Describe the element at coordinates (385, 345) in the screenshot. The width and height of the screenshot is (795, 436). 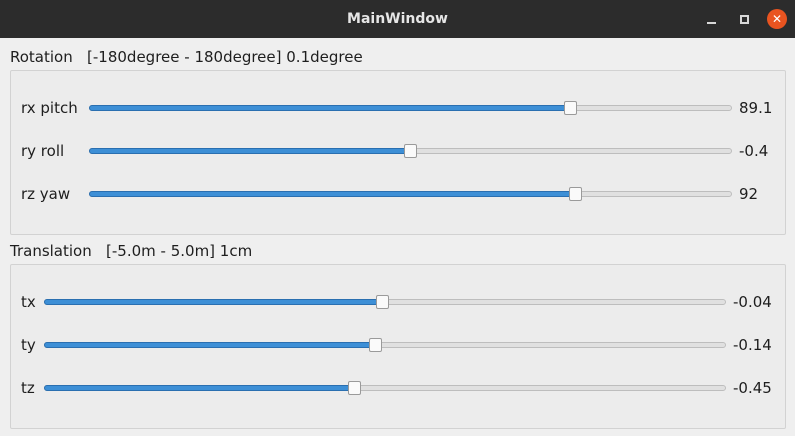
I see `ty-slider` at that location.